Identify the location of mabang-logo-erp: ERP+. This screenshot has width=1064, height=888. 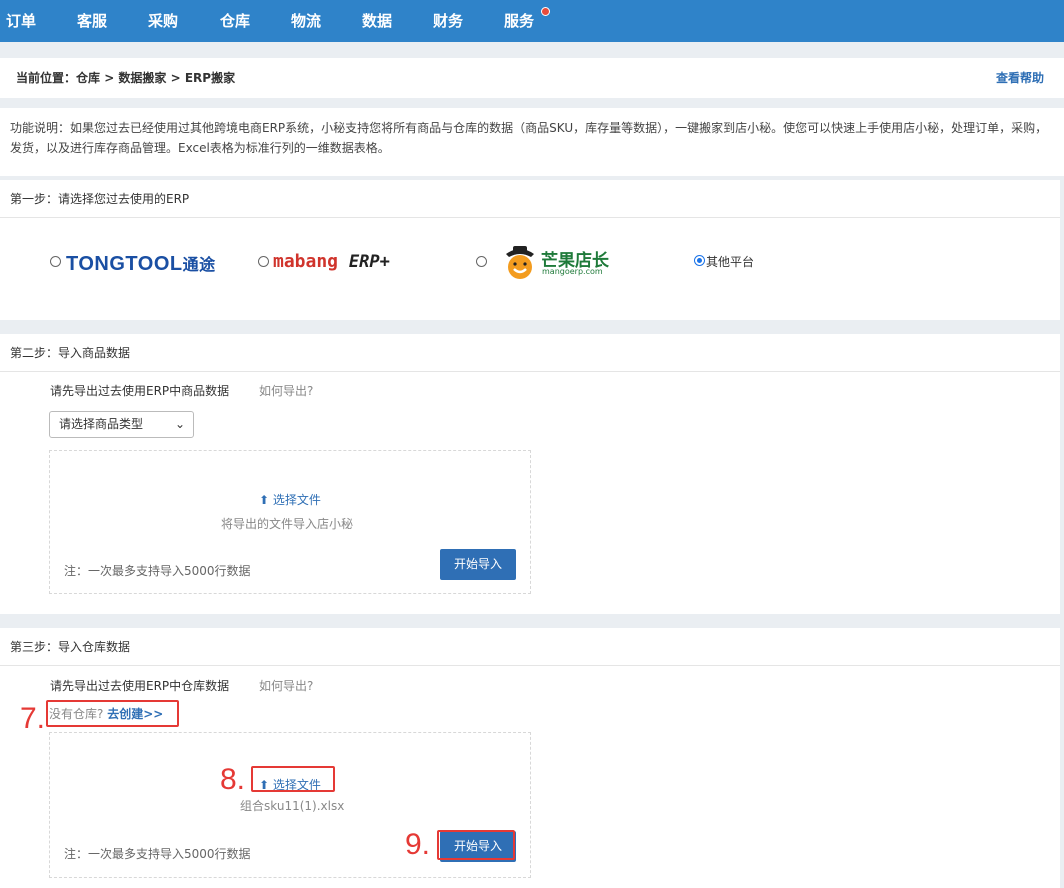
(369, 262).